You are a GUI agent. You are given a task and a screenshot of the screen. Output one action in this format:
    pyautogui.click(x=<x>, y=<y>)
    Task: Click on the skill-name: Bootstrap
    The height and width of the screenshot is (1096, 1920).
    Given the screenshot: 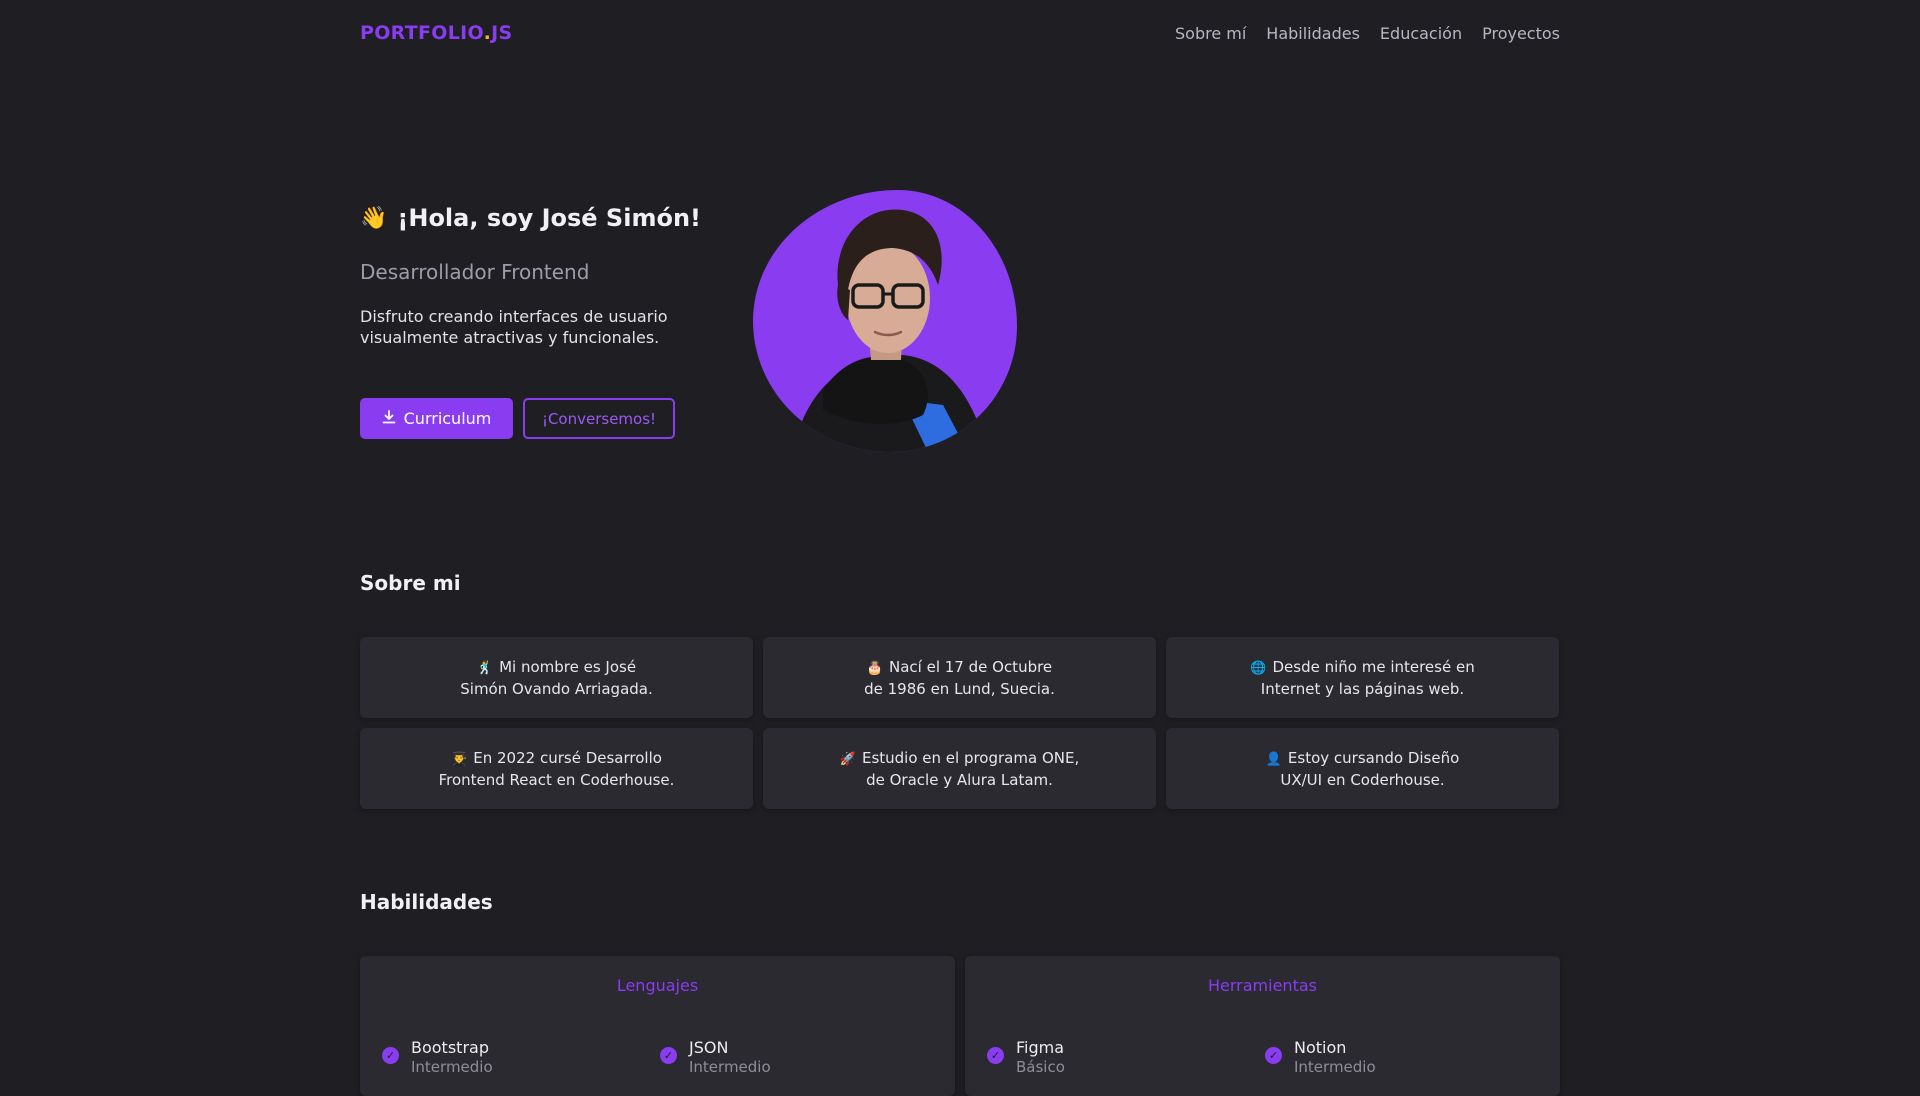 What is the action you would take?
    pyautogui.click(x=450, y=1047)
    